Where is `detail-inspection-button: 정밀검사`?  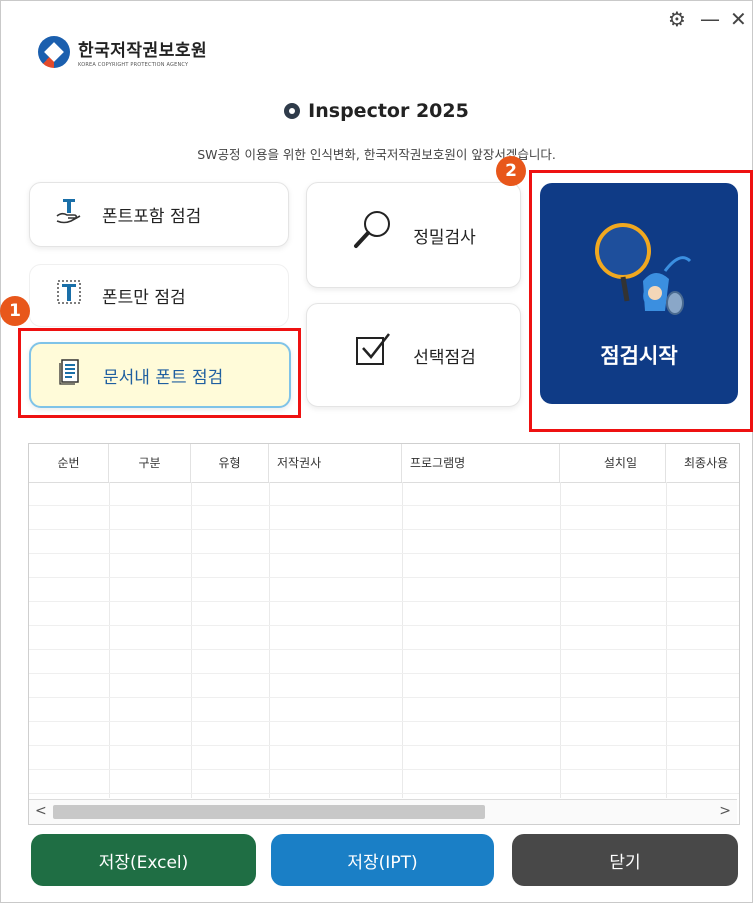 detail-inspection-button: 정밀검사 is located at coordinates (413, 235).